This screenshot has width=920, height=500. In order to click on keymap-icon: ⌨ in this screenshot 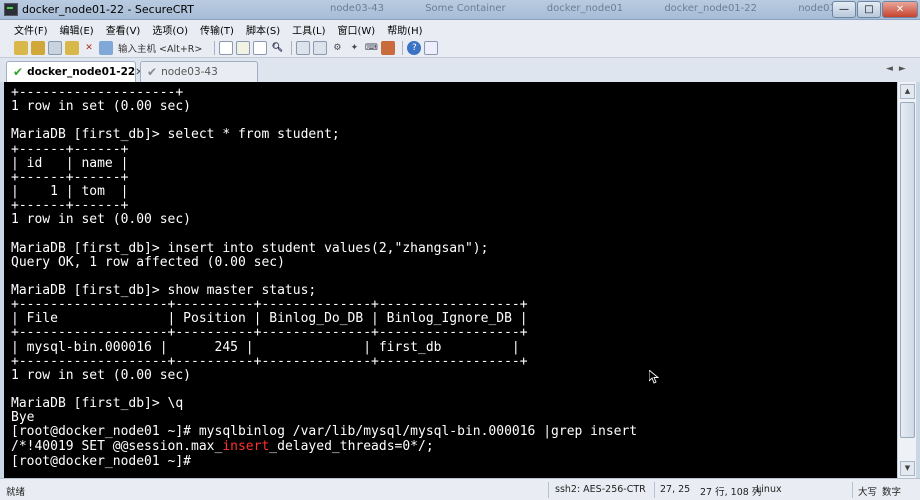, I will do `click(371, 48)`.